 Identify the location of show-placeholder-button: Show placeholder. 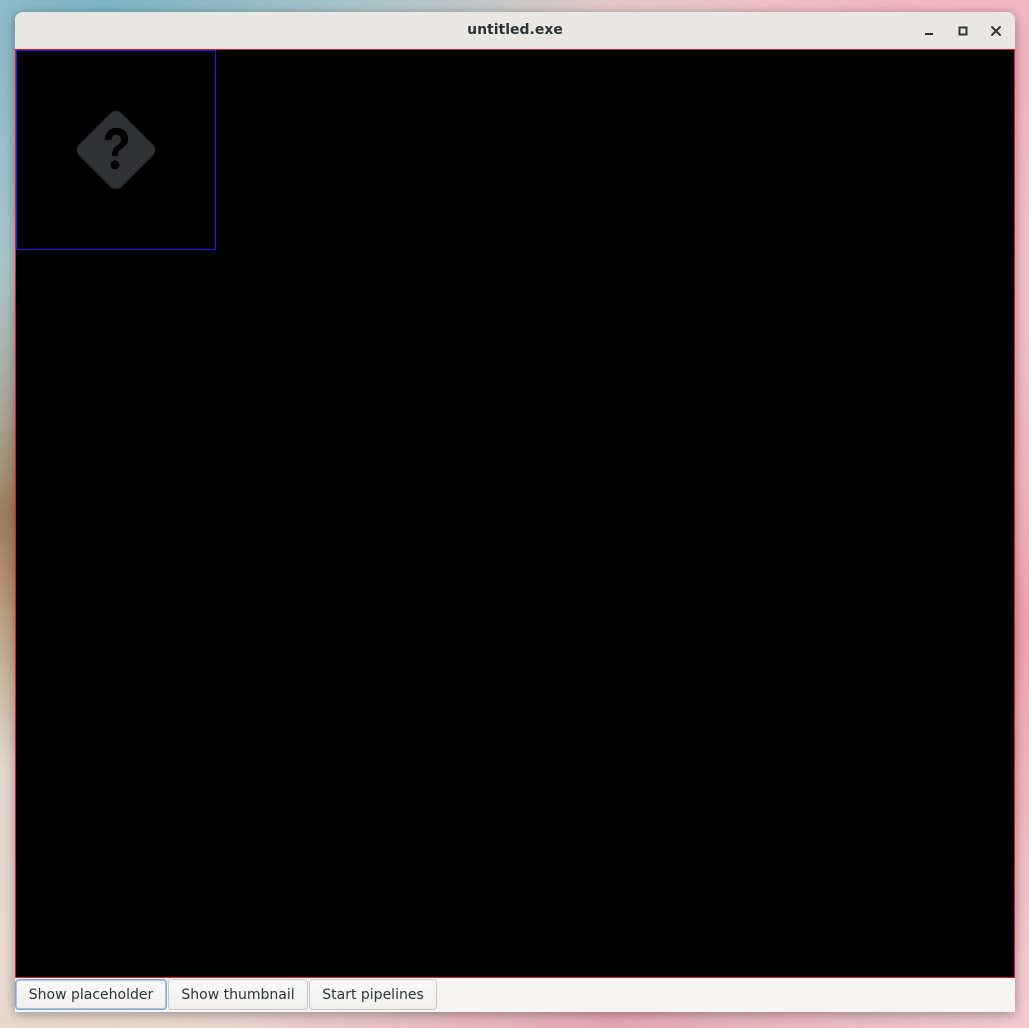
(91, 994).